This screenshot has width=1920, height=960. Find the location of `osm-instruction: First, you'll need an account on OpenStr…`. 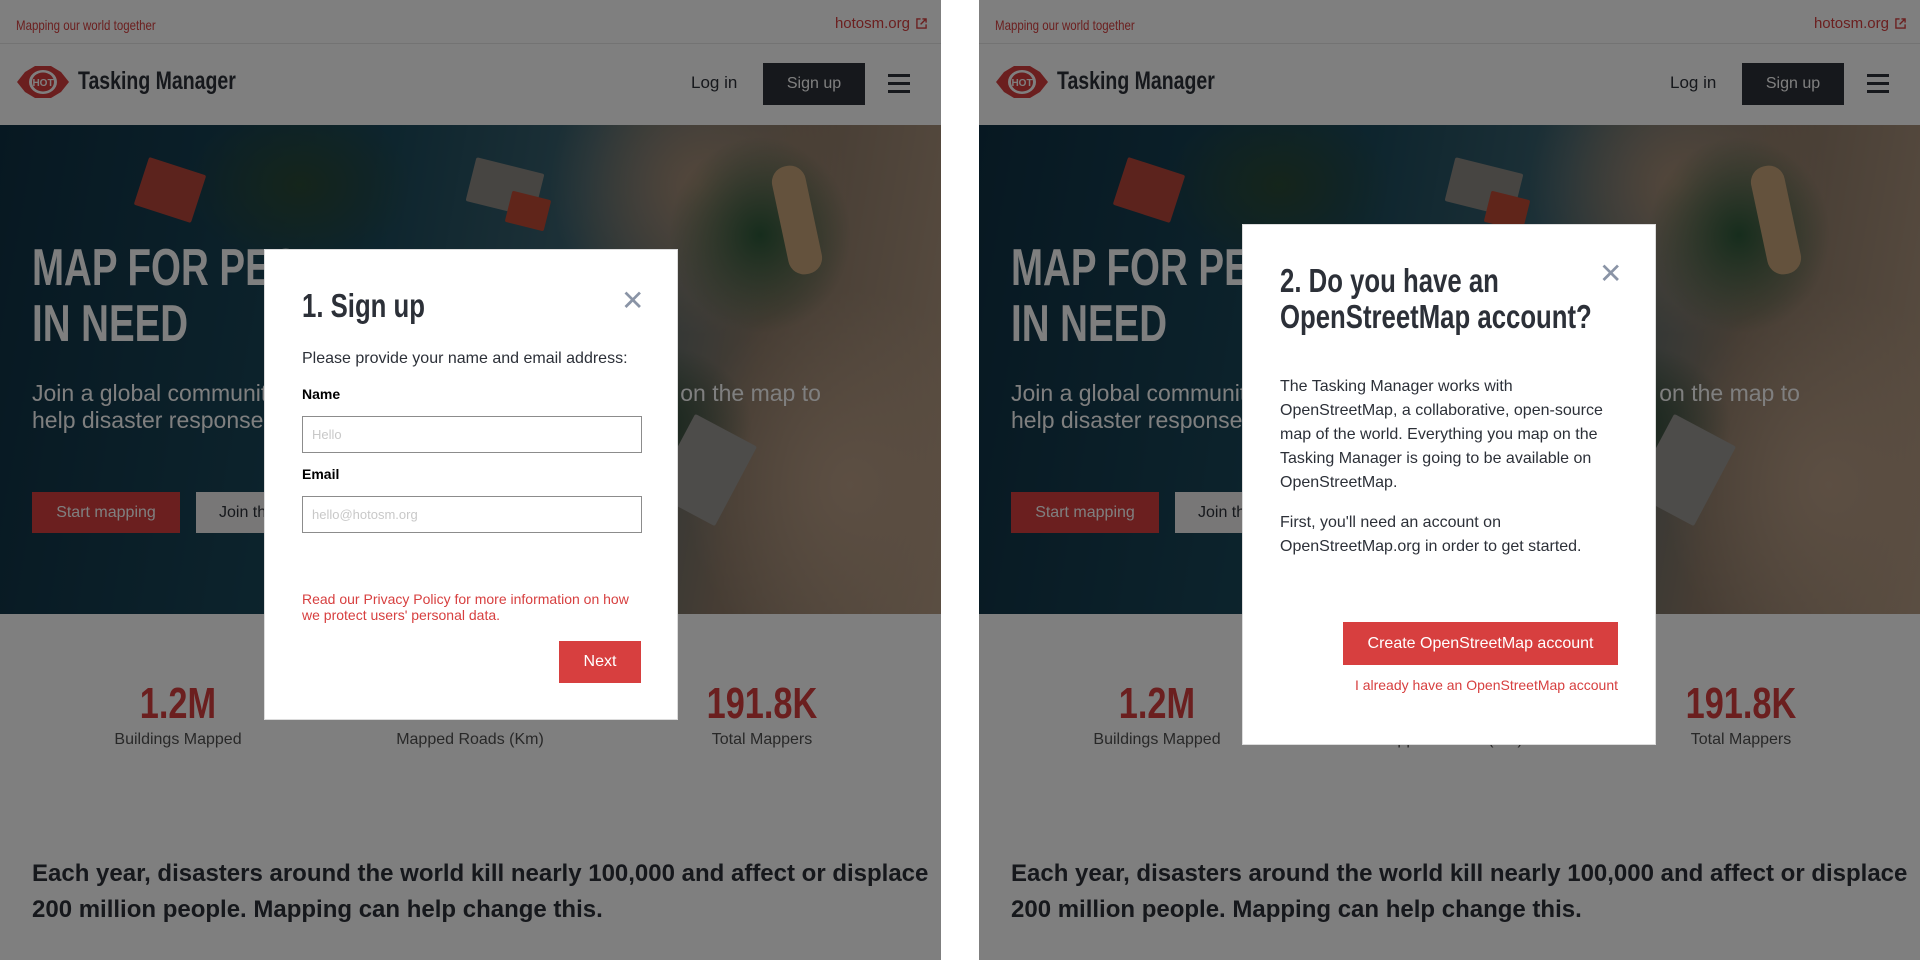

osm-instruction: First, you'll need an account on OpenStr… is located at coordinates (1431, 534).